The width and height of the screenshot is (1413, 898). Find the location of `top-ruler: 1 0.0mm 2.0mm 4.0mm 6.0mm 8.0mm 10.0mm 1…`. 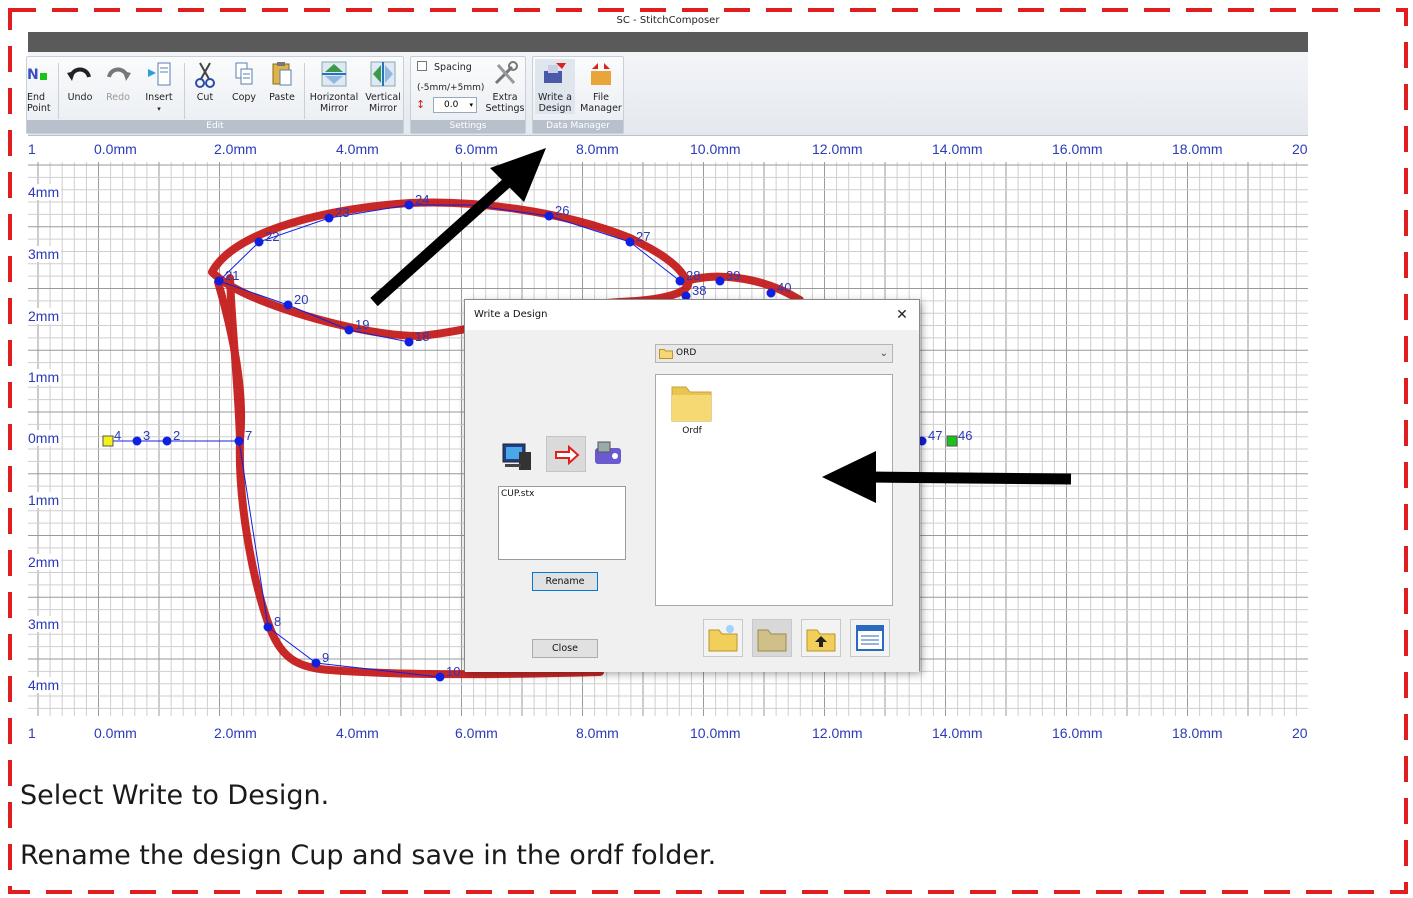

top-ruler: 1 0.0mm 2.0mm 4.0mm 6.0mm 8.0mm 10.0mm 1… is located at coordinates (668, 149).